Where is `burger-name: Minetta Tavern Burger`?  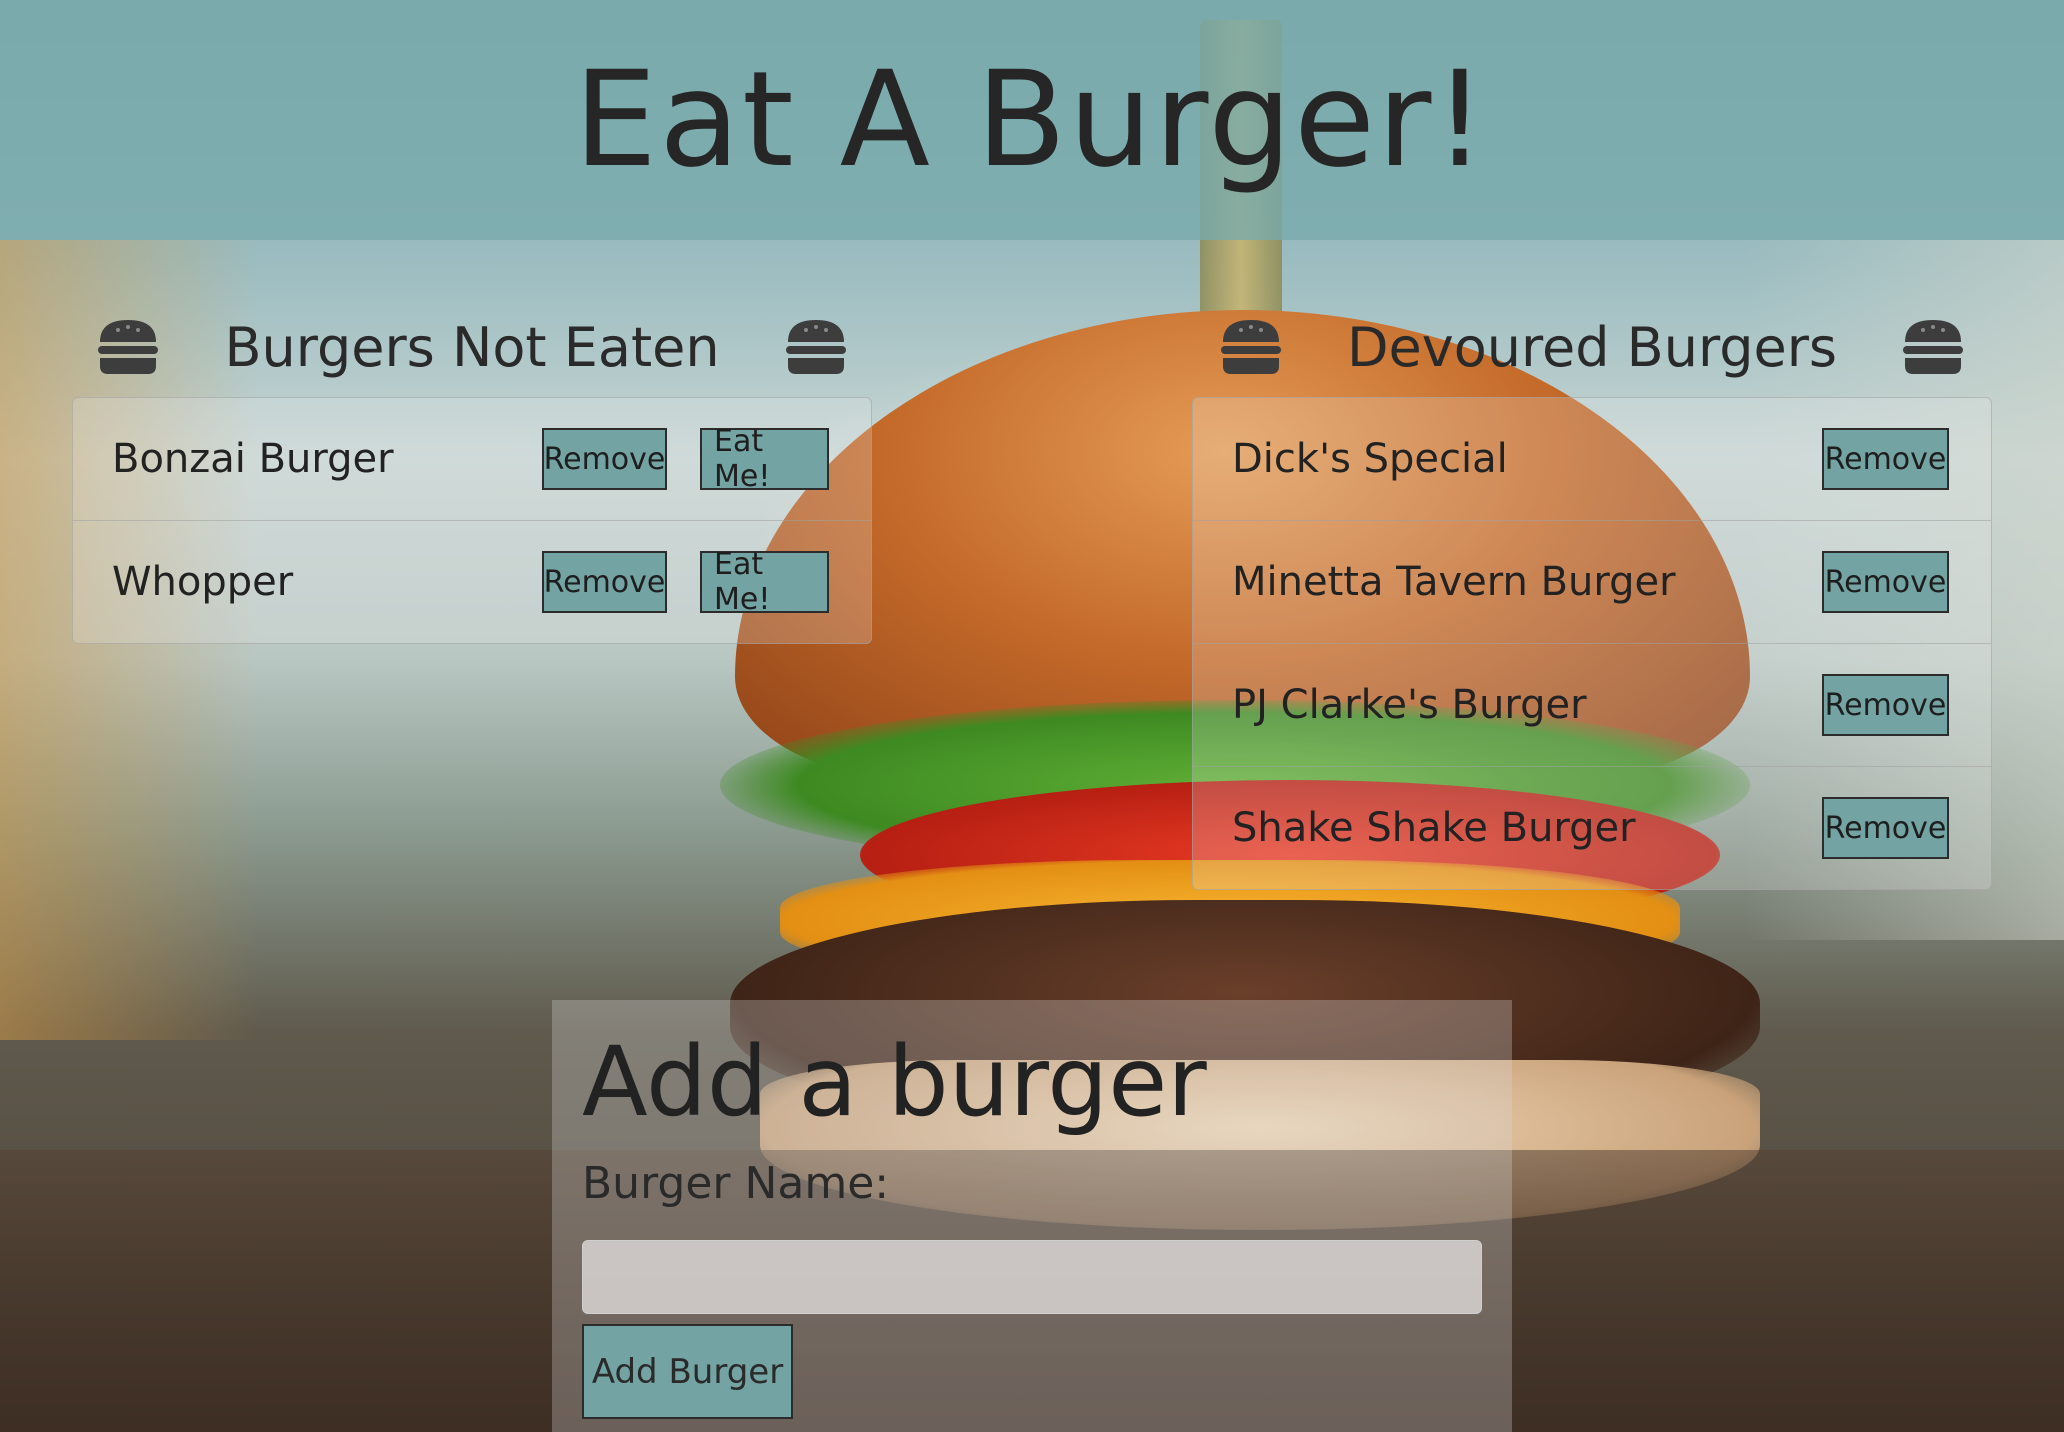
burger-name: Minetta Tavern Burger is located at coordinates (1454, 582).